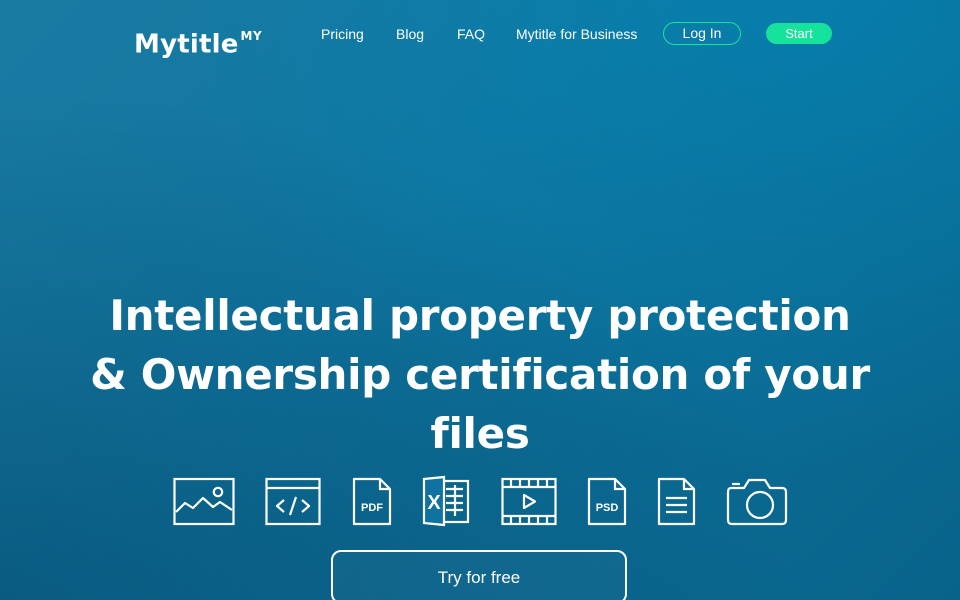 Image resolution: width=960 pixels, height=600 pixels. What do you see at coordinates (480, 315) in the screenshot?
I see `headline-line-1: Intellectual property protection` at bounding box center [480, 315].